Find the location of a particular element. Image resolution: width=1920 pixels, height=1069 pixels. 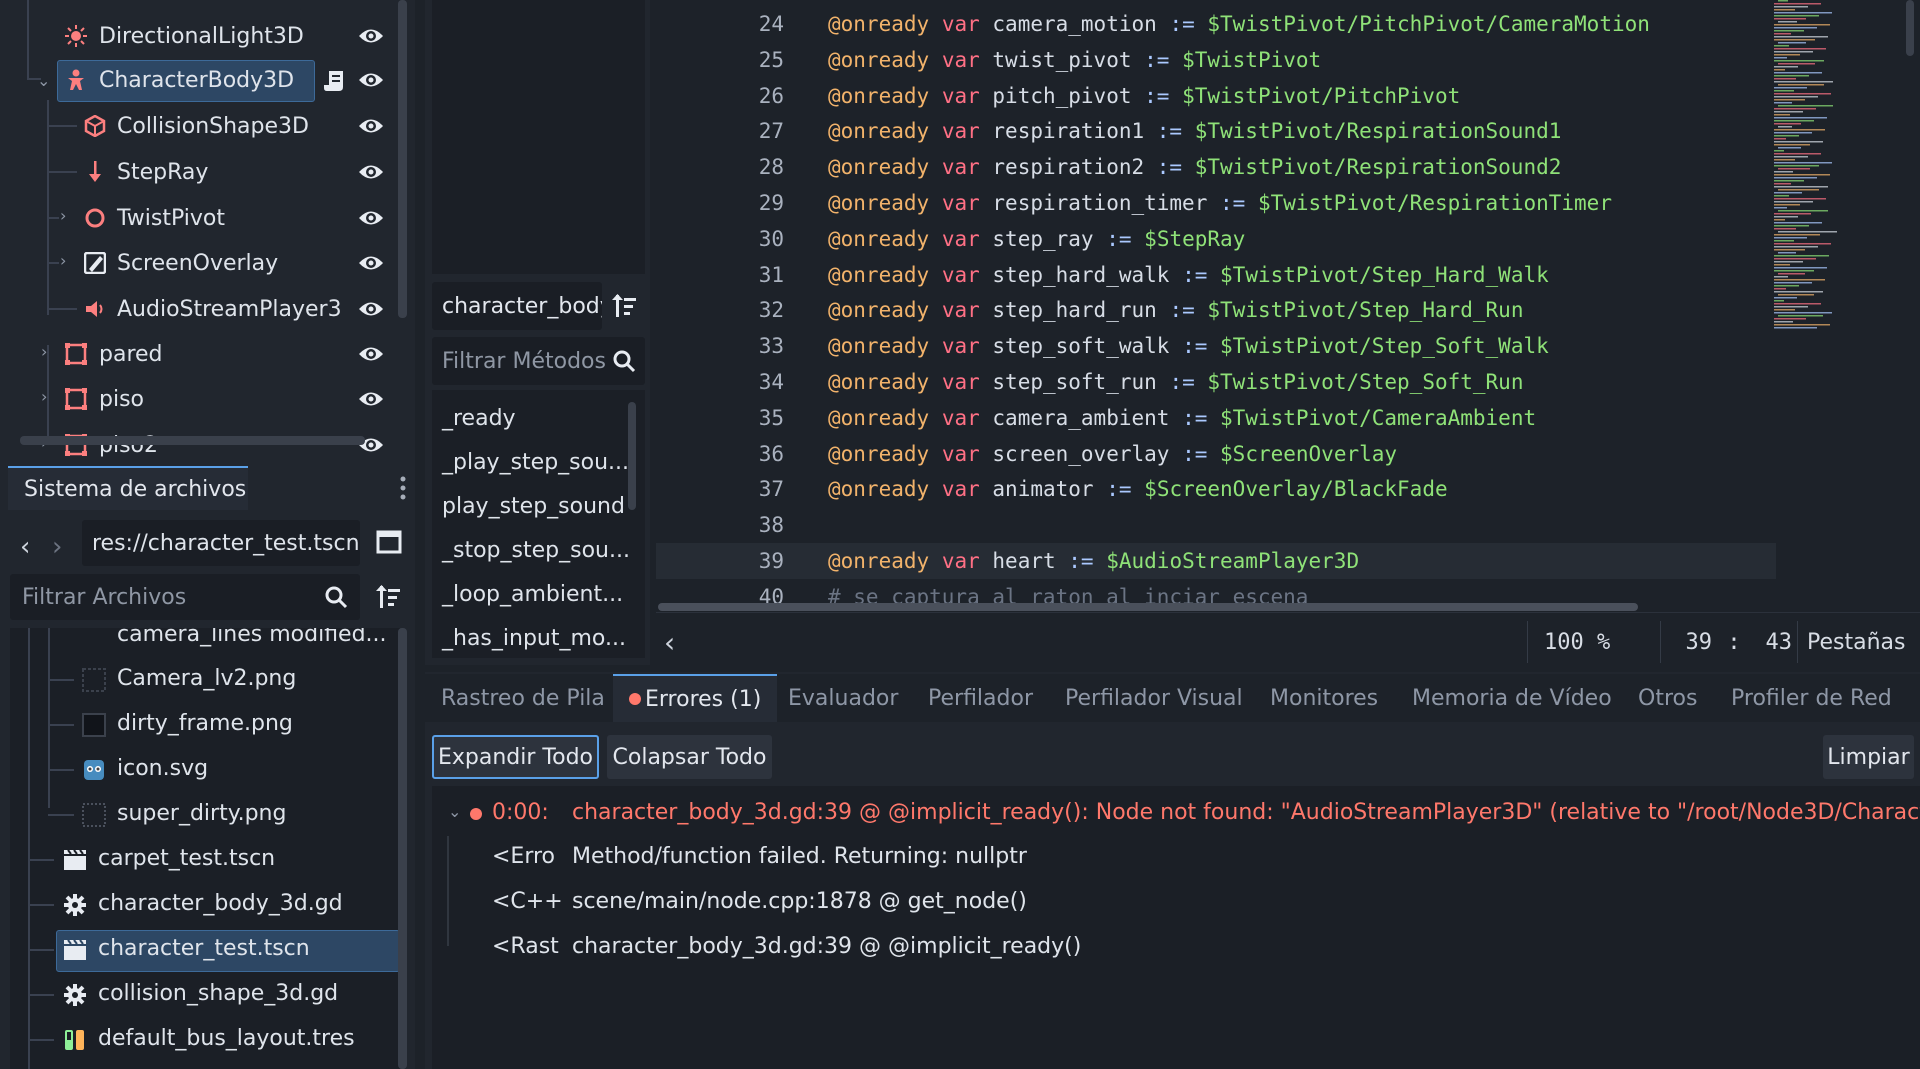

expand-all-button: Expandir Todo is located at coordinates (515, 757).